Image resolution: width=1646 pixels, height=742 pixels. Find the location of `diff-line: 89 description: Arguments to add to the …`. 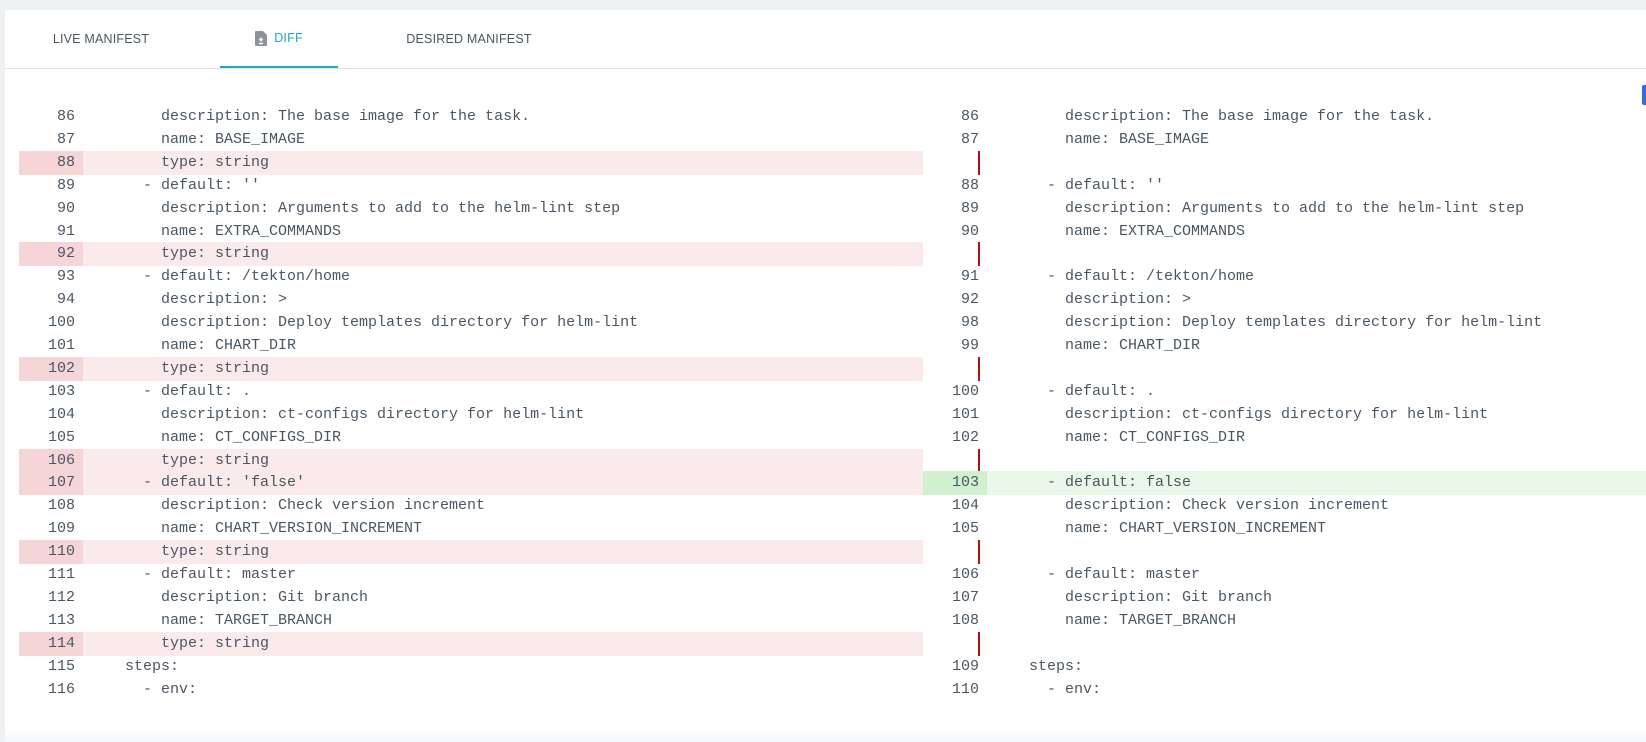

diff-line: 89 description: Arguments to add to the … is located at coordinates (1284, 209).